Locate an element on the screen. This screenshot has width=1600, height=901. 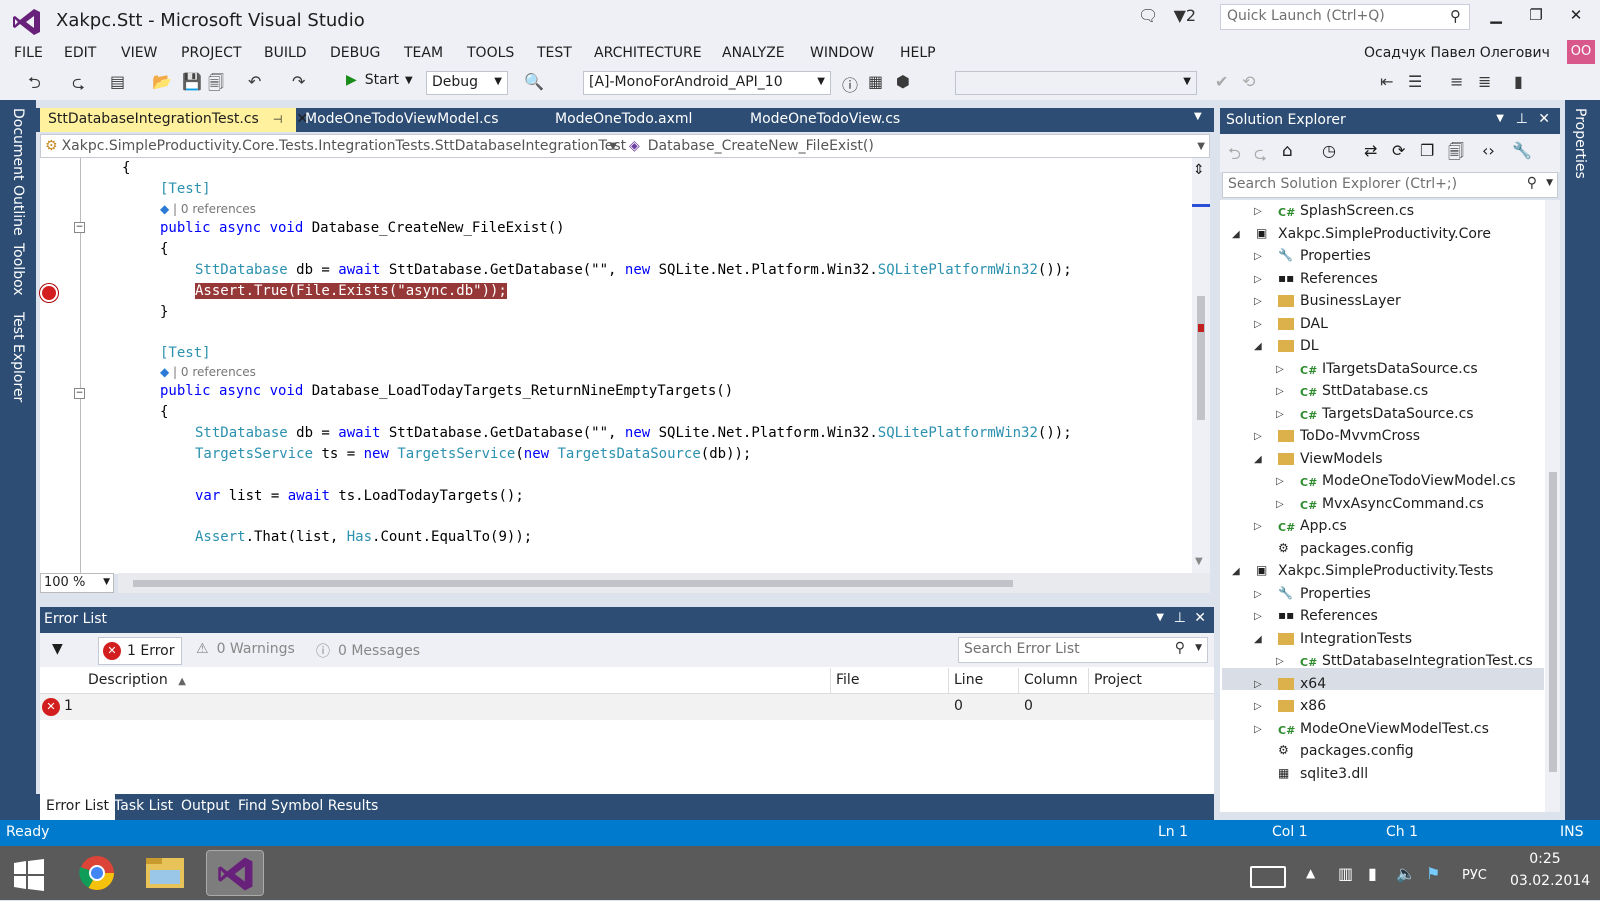
platform-select: [A]-MonoForAndroid_API_10 ▼ is located at coordinates (707, 83).